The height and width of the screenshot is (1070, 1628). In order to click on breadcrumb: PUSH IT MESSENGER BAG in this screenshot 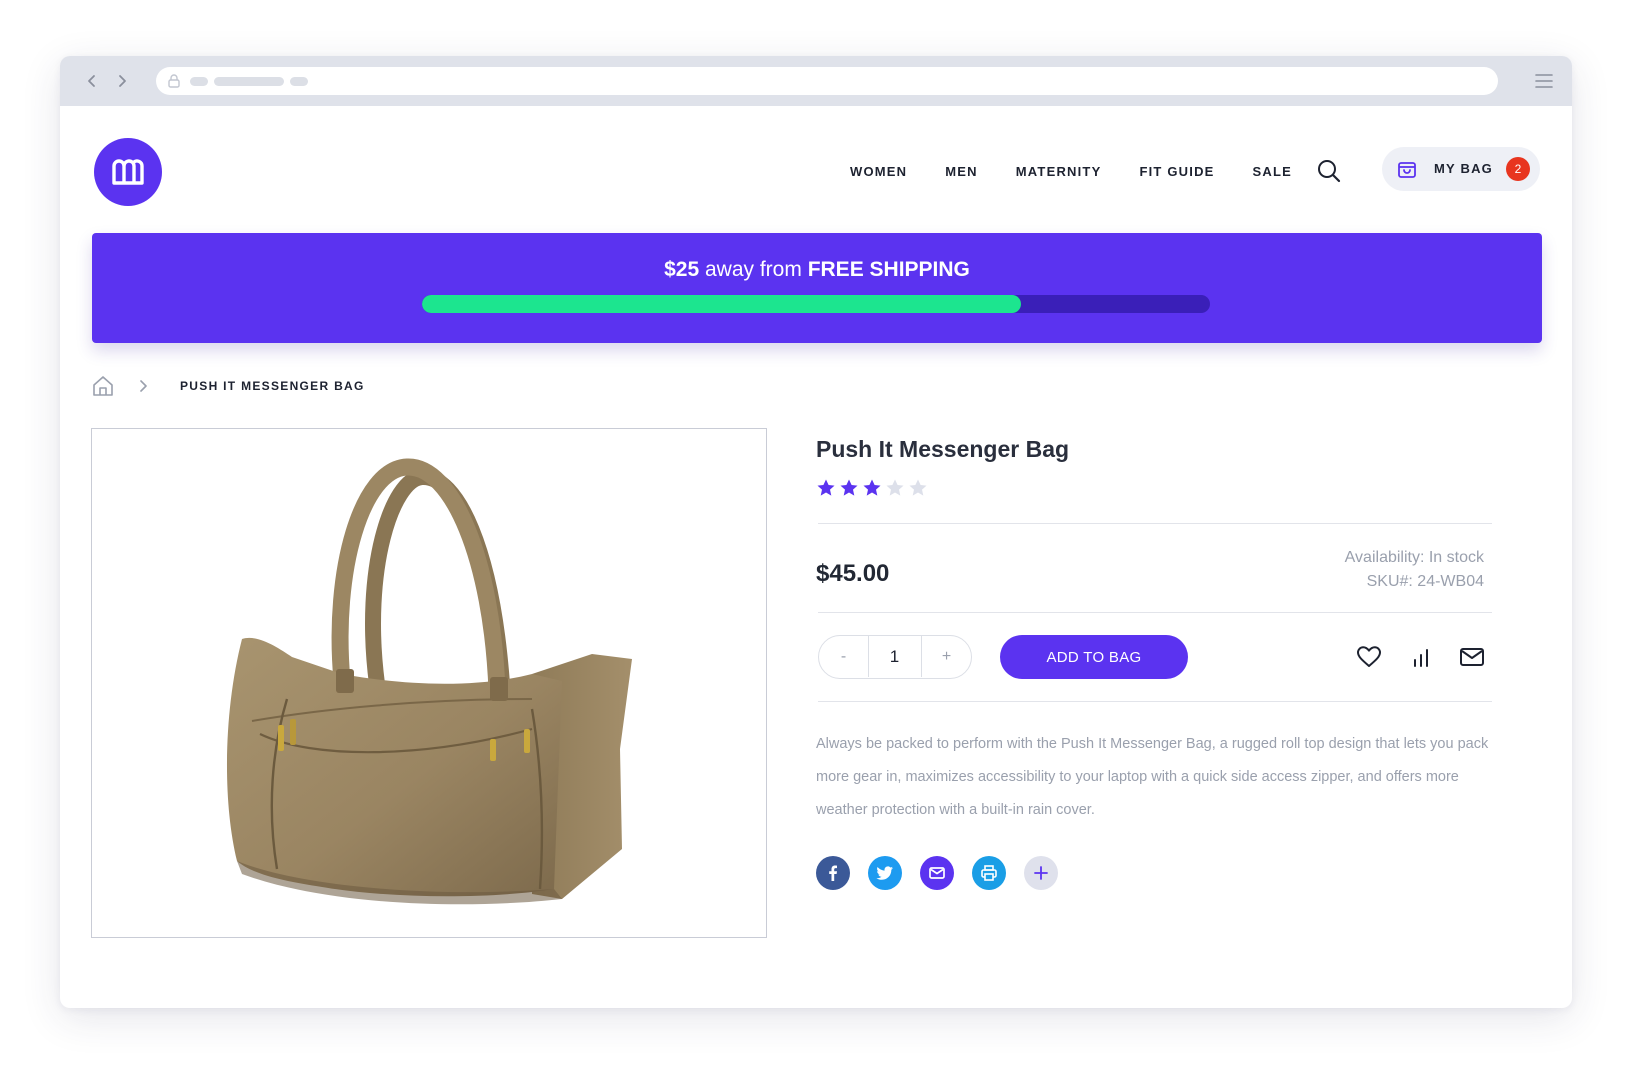, I will do `click(227, 386)`.